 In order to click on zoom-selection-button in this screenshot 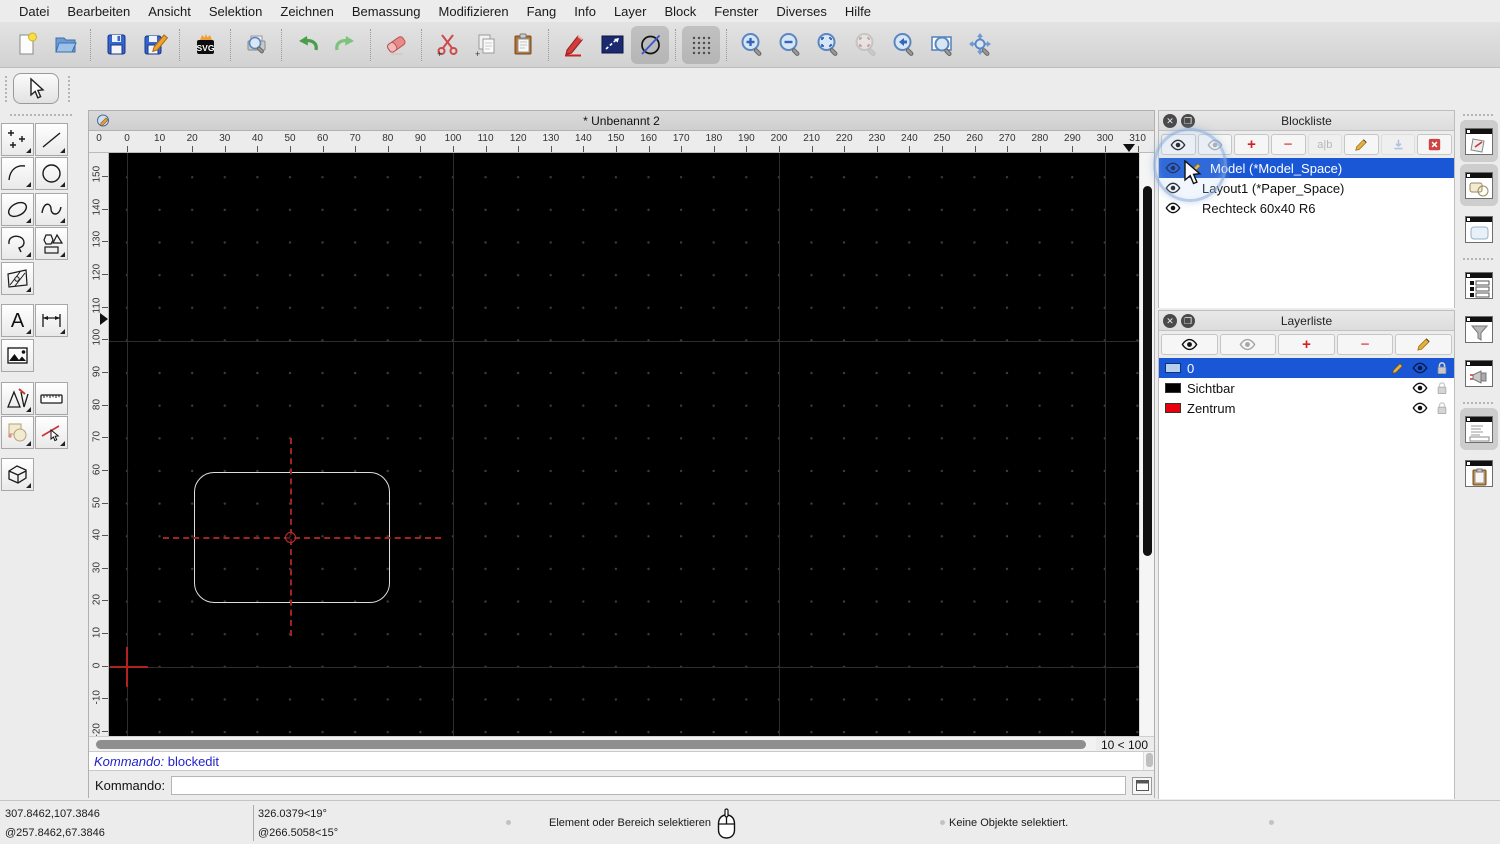, I will do `click(866, 45)`.